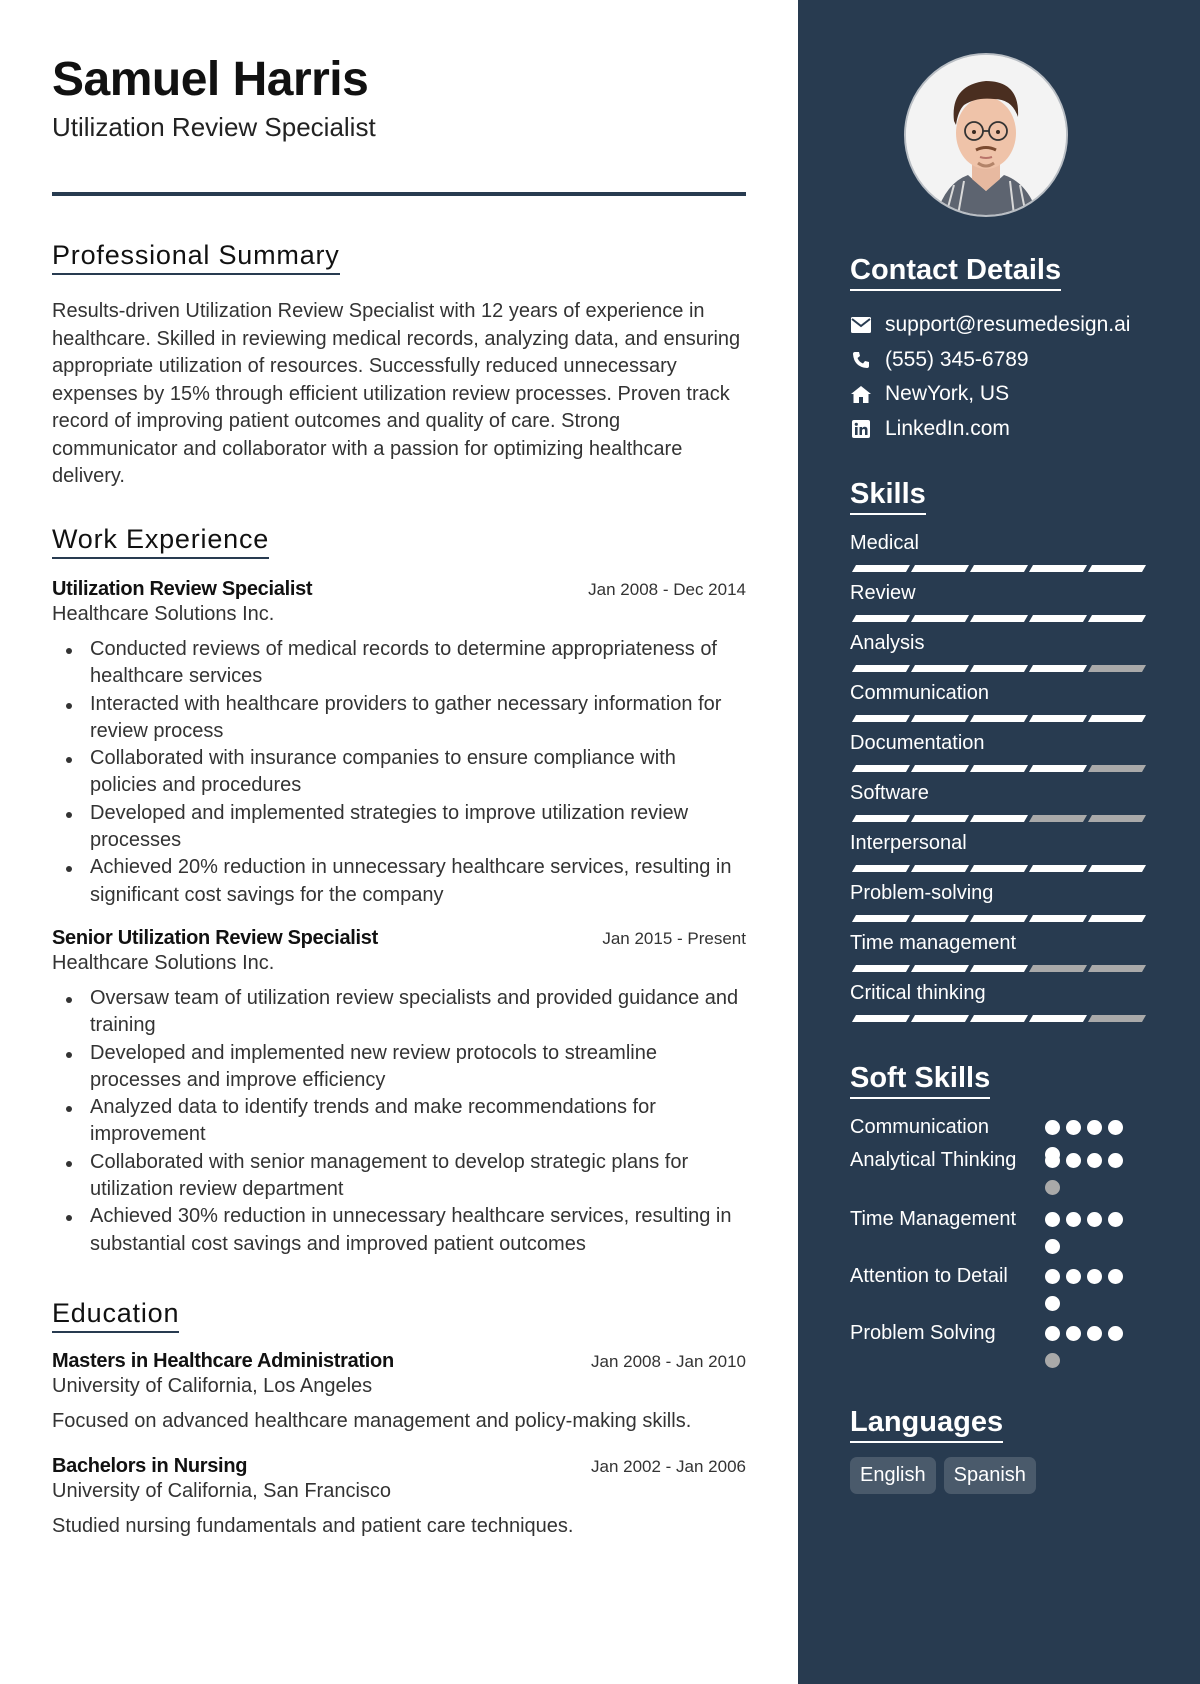 The image size is (1200, 1684). Describe the element at coordinates (116, 1315) in the screenshot. I see `education-heading: Education` at that location.